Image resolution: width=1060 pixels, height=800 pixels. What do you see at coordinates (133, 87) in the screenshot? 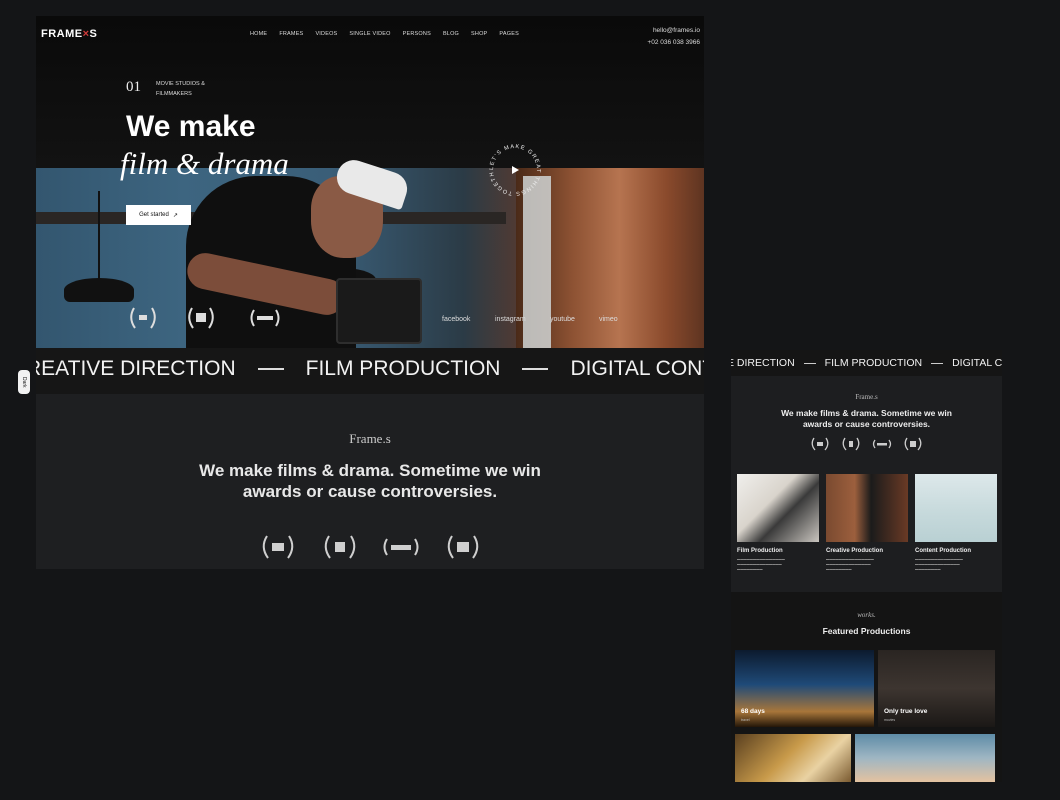
I see `hero-number: 01` at bounding box center [133, 87].